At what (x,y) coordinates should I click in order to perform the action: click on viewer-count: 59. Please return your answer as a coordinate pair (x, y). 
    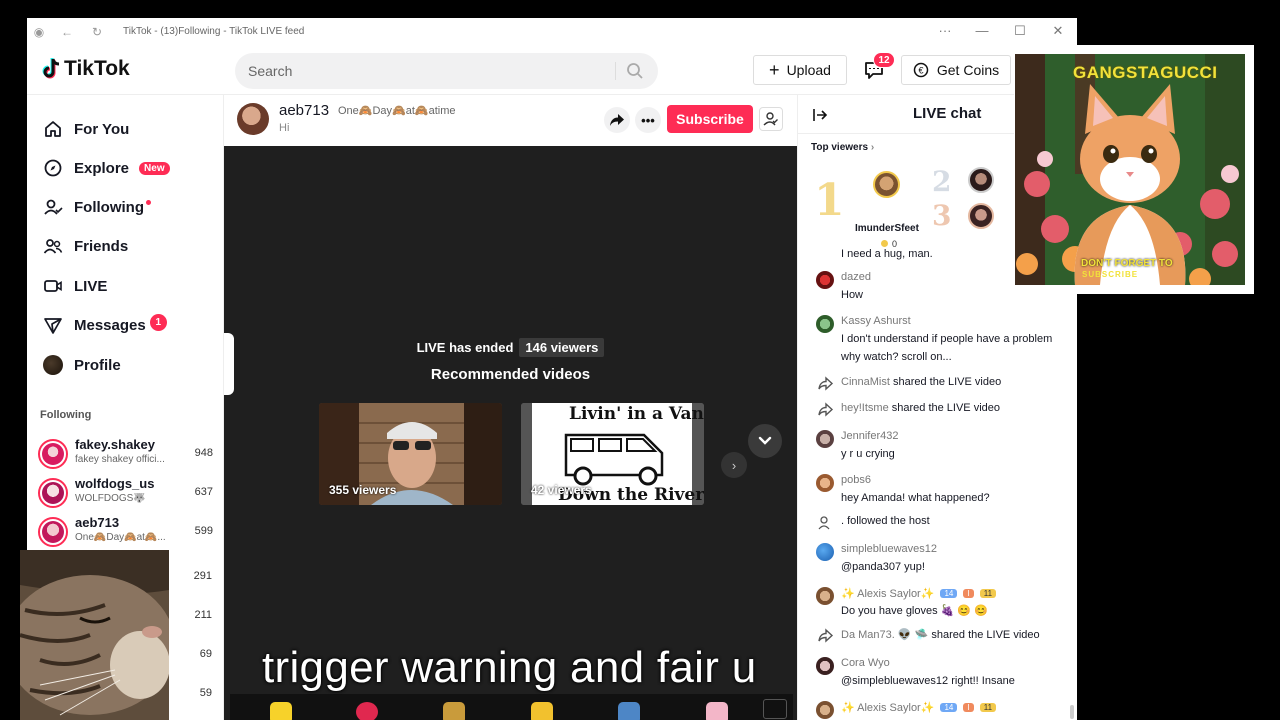
    Looking at the image, I should click on (205, 693).